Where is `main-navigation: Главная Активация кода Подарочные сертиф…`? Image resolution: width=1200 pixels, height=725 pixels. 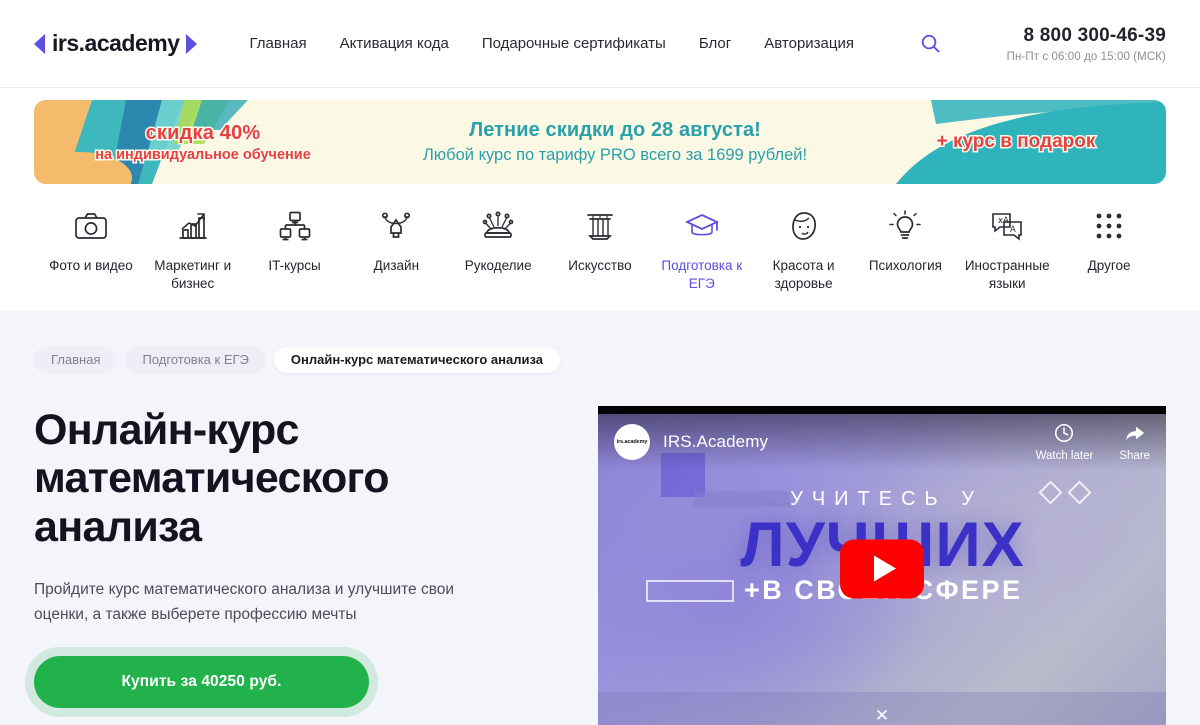 main-navigation: Главная Активация кода Подарочные сертиф… is located at coordinates (551, 43).